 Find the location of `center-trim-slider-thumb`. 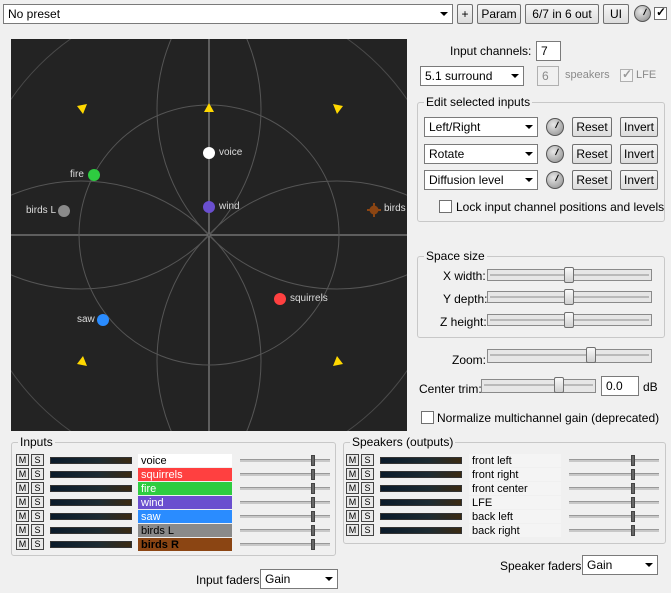

center-trim-slider-thumb is located at coordinates (559, 385).